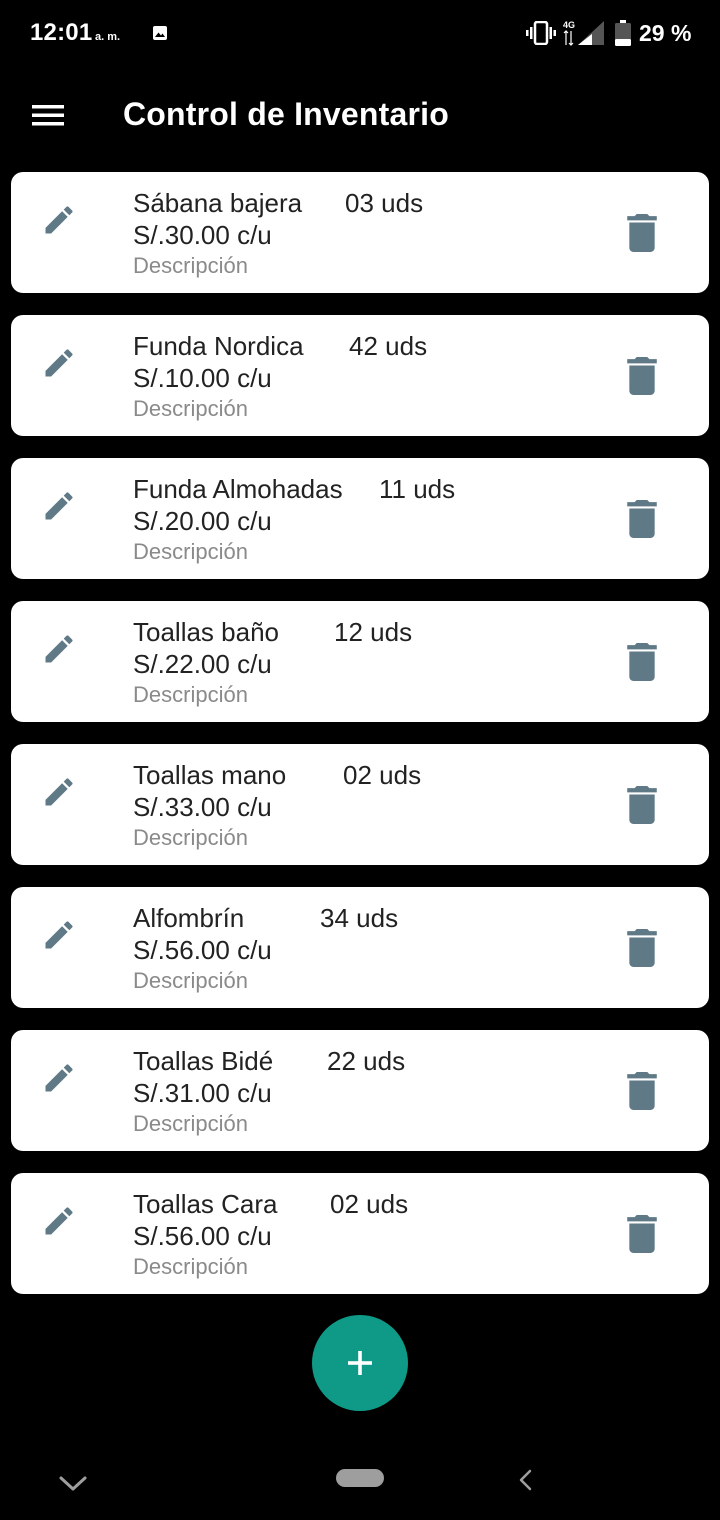 This screenshot has width=720, height=1520. What do you see at coordinates (360, 33) in the screenshot?
I see `status-bar: 12:01 a. m. 4G 29 %` at bounding box center [360, 33].